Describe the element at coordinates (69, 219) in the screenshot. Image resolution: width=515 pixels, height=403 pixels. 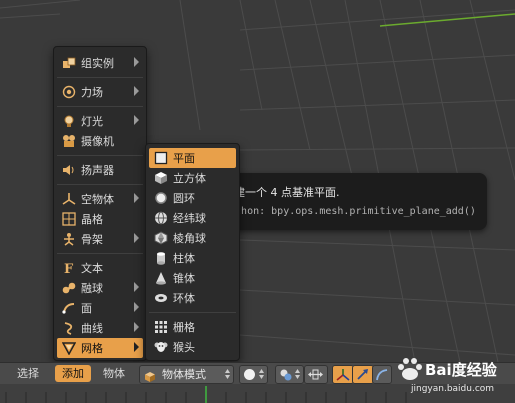
I see `lattice-icon` at that location.